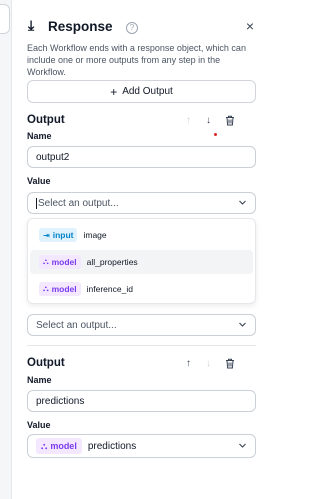 This screenshot has width=320, height=499. I want to click on option-value: inference_id, so click(109, 289).